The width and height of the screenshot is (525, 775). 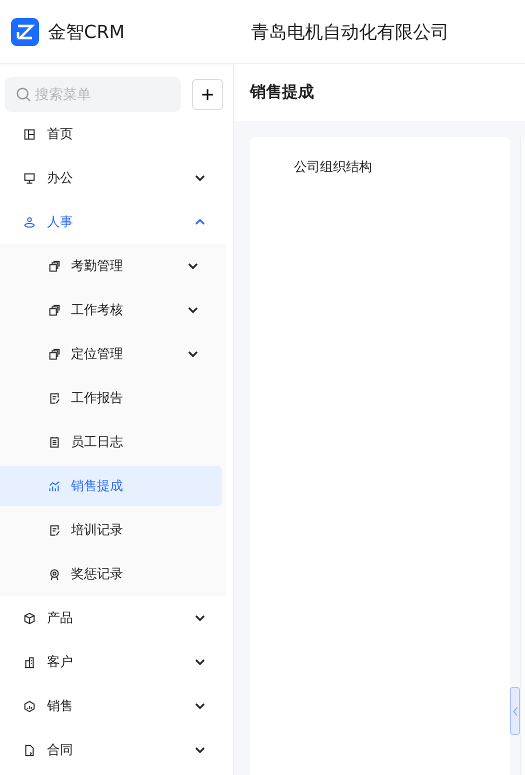 What do you see at coordinates (200, 222) in the screenshot?
I see `chevron-up-icon` at bounding box center [200, 222].